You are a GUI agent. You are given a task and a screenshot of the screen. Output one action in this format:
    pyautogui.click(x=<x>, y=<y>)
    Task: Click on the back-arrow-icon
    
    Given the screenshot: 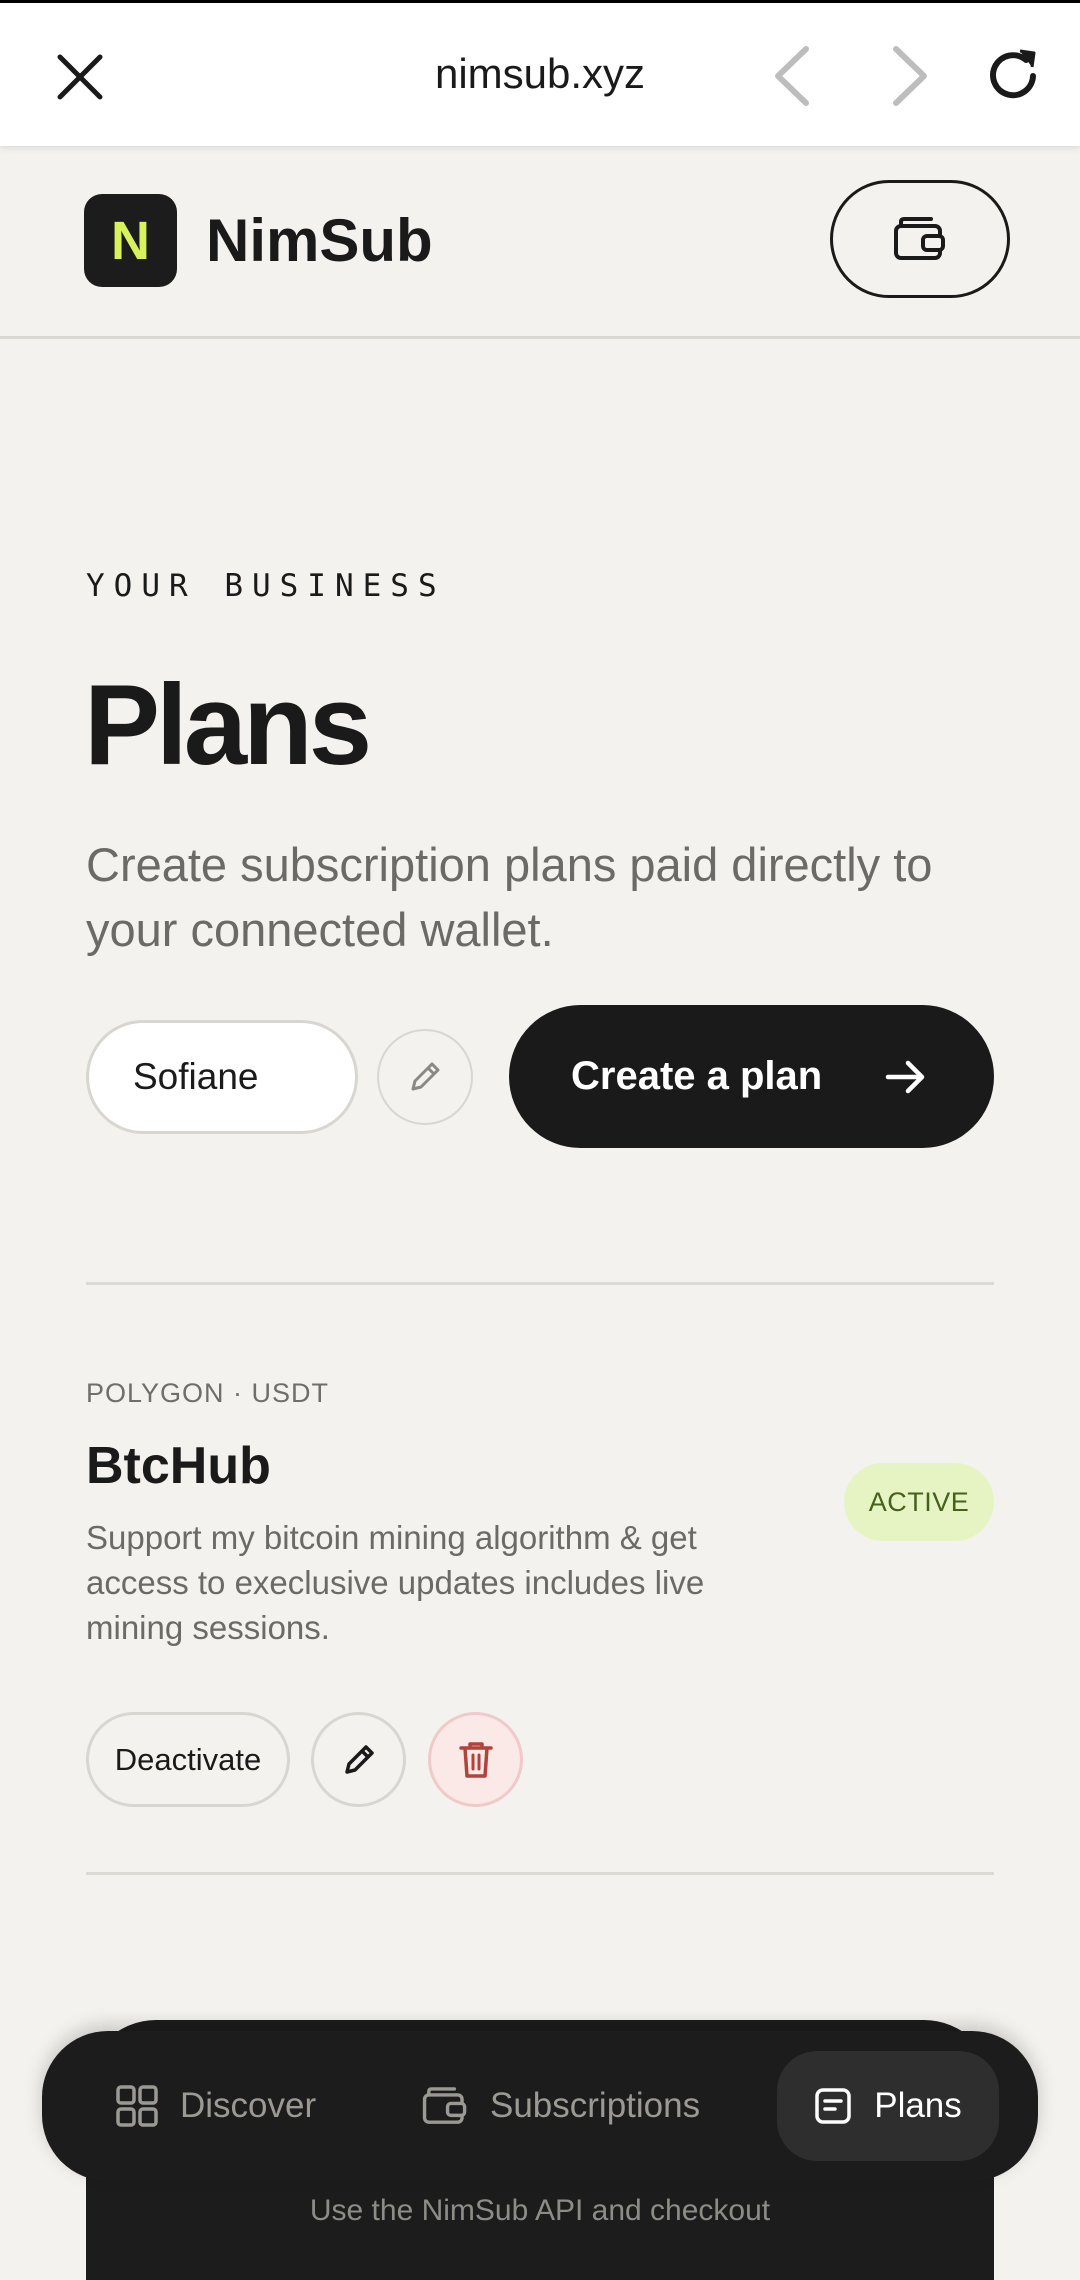 What is the action you would take?
    pyautogui.click(x=792, y=76)
    